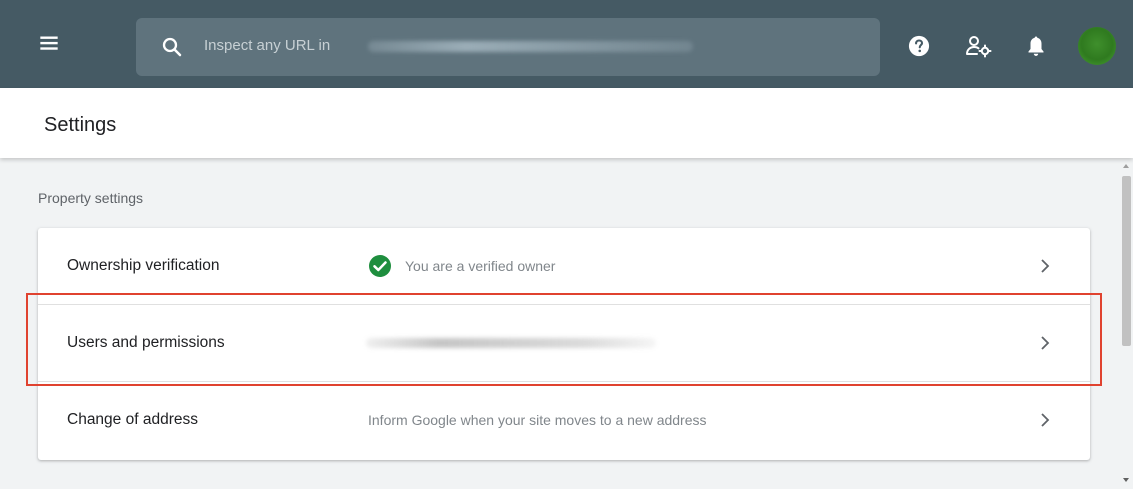 This screenshot has height=489, width=1133. What do you see at coordinates (1036, 46) in the screenshot?
I see `bell-icon` at bounding box center [1036, 46].